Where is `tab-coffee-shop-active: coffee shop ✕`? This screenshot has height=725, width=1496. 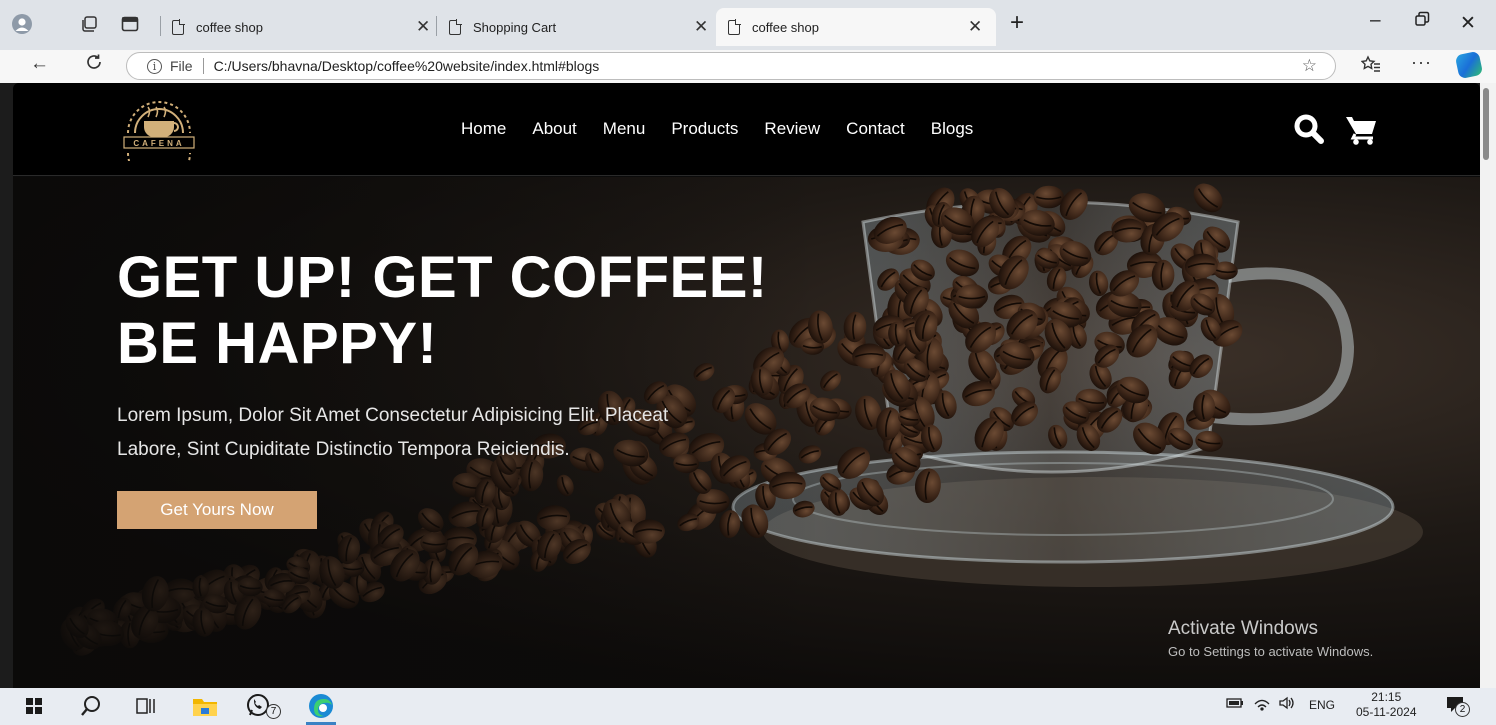 tab-coffee-shop-active: coffee shop ✕ is located at coordinates (856, 27).